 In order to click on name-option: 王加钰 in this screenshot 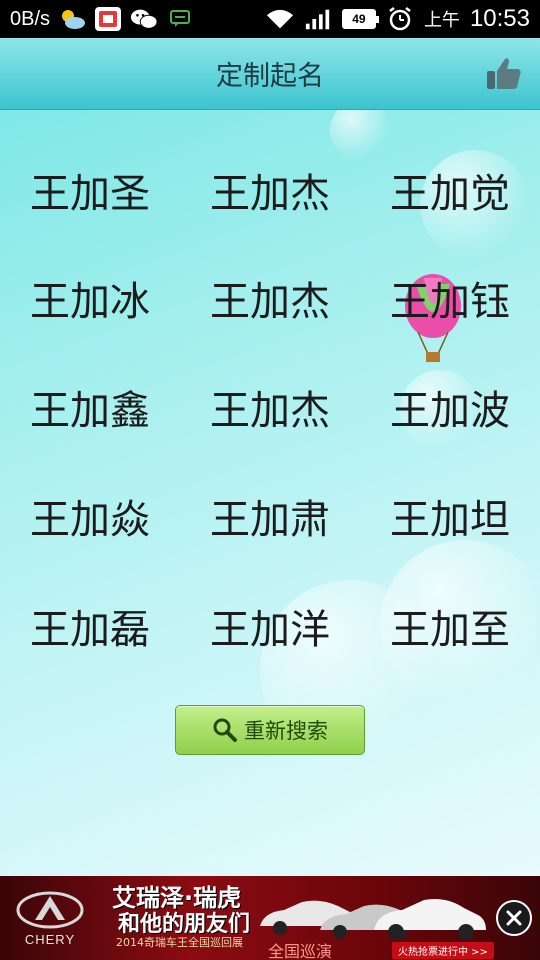, I will do `click(450, 298)`.